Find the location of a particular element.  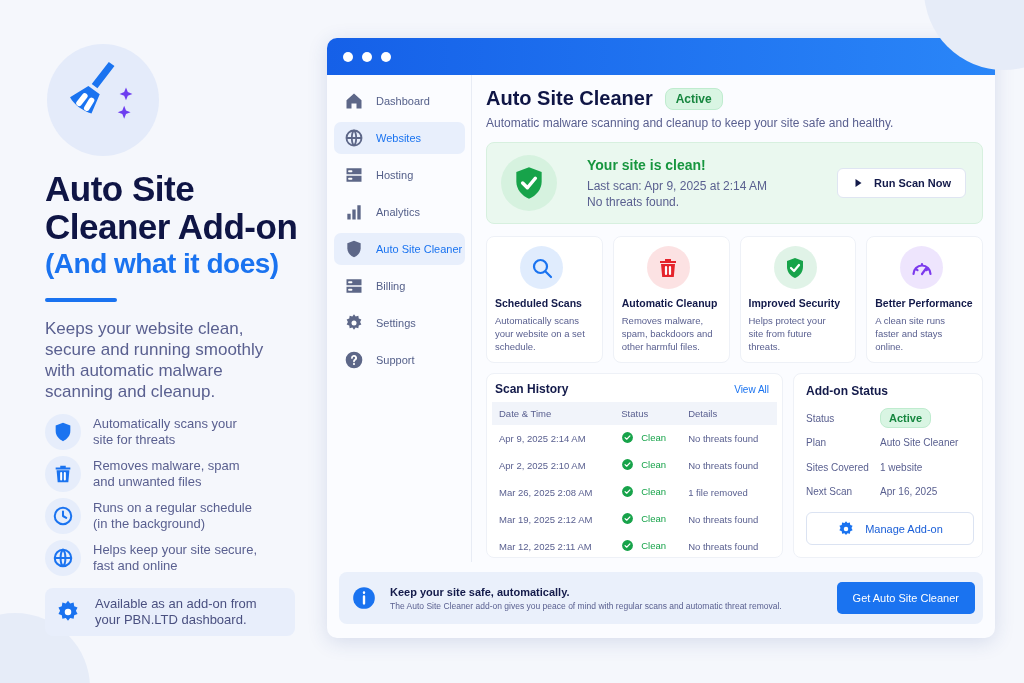

table-cell: Apr 9, 2025 2:14 AM is located at coordinates (553, 438).